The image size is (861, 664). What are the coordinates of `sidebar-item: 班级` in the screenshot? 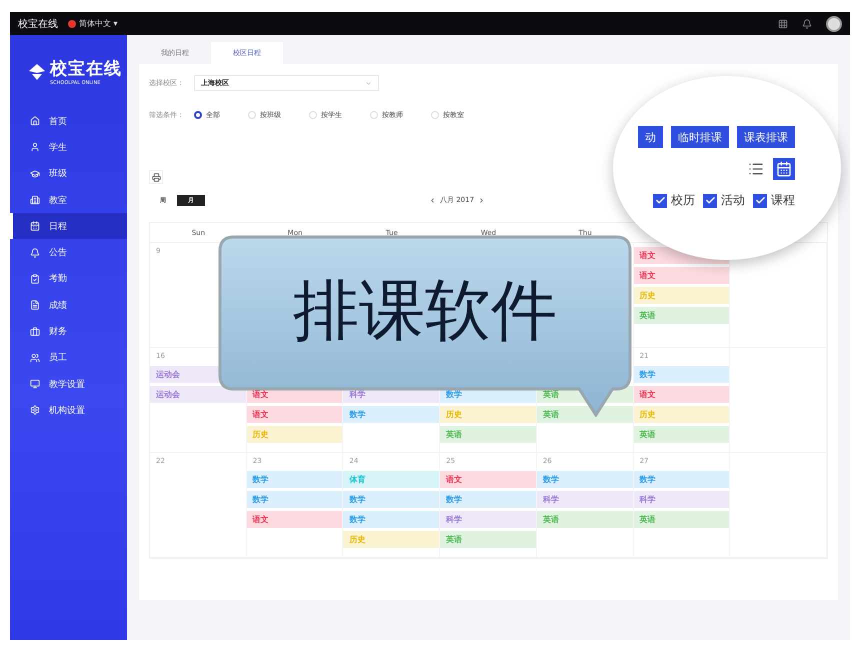 It's located at (68, 173).